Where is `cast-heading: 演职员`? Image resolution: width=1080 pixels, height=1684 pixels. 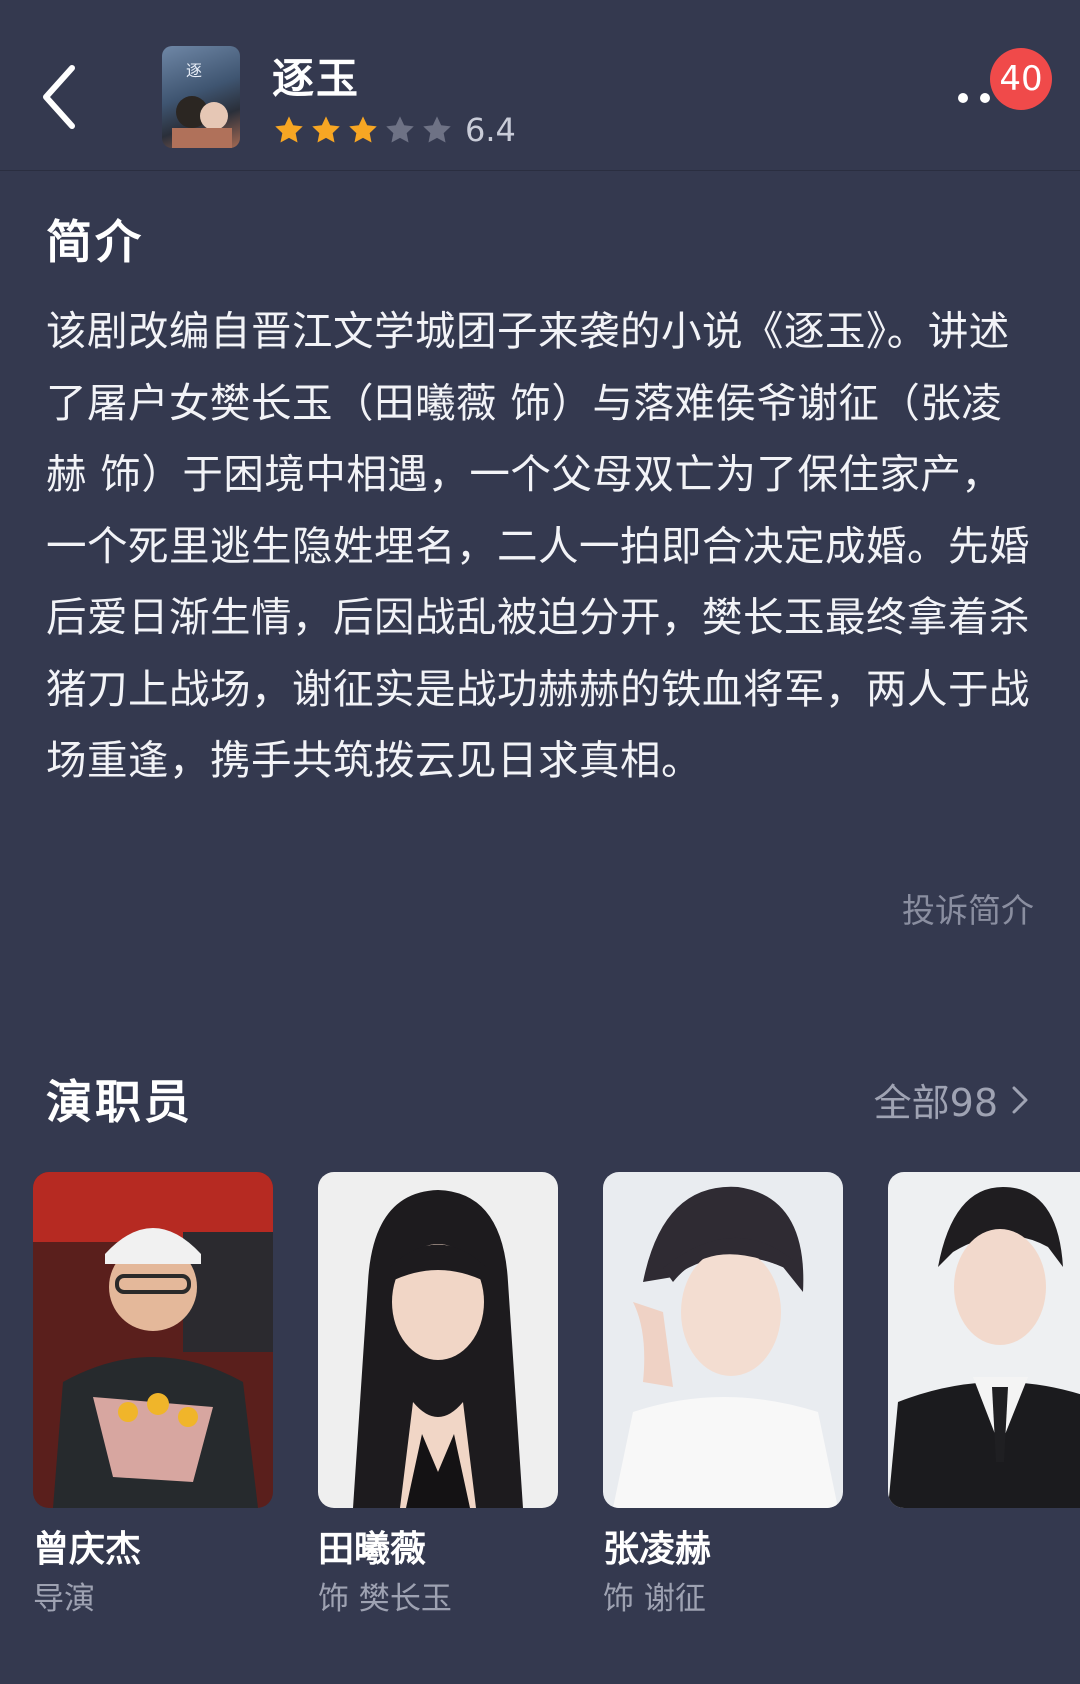 cast-heading: 演职员 is located at coordinates (119, 1102).